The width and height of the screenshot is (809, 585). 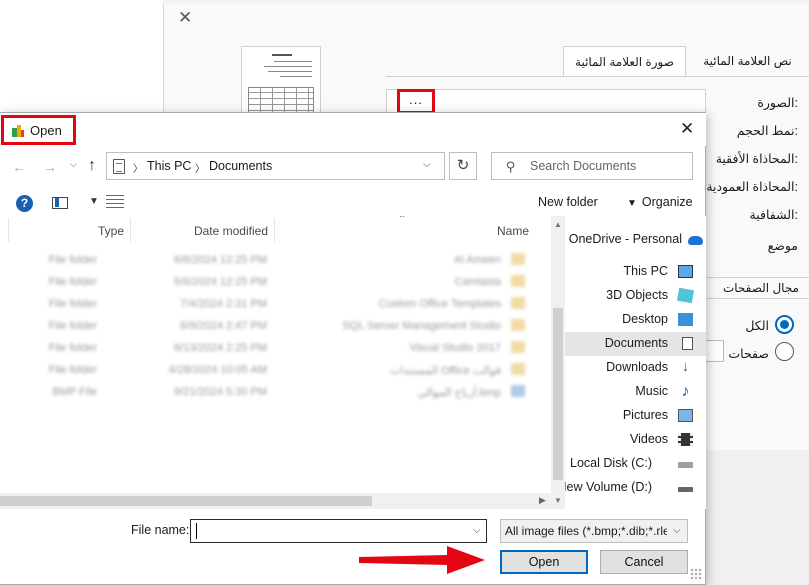 What do you see at coordinates (422, 560) in the screenshot?
I see `red-arrow-annotation` at bounding box center [422, 560].